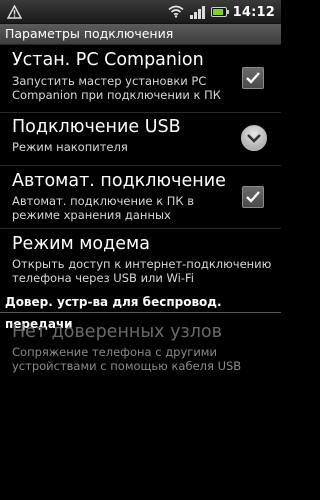 The width and height of the screenshot is (320, 500). Describe the element at coordinates (176, 12) in the screenshot. I see `wifi-icon` at that location.